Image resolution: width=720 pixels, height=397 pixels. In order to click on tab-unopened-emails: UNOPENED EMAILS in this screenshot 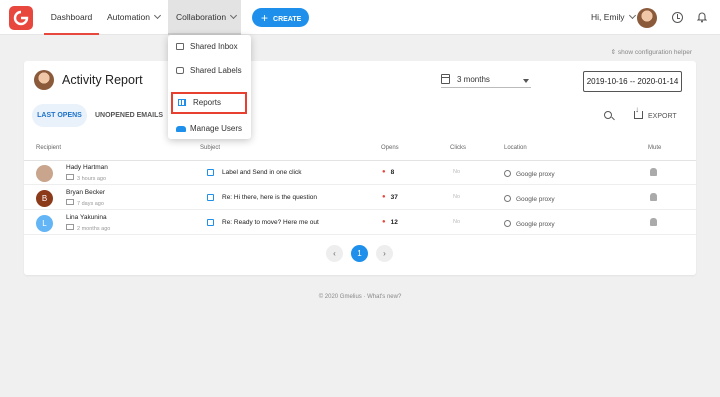, I will do `click(129, 115)`.